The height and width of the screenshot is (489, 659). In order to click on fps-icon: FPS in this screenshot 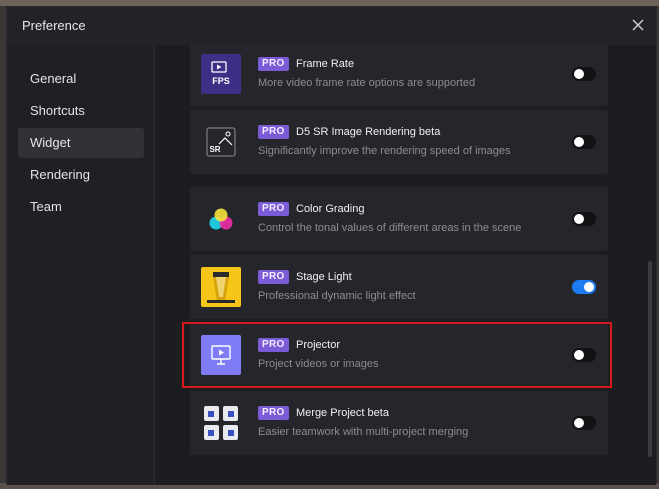, I will do `click(221, 74)`.